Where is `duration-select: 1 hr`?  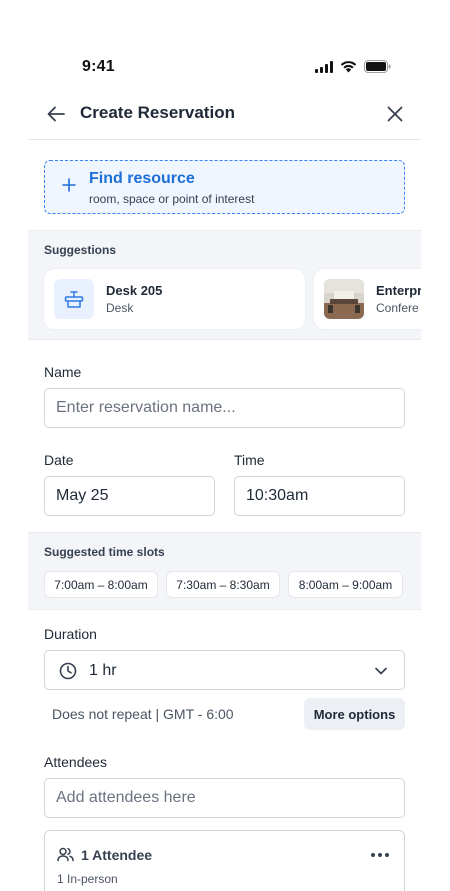
duration-select: 1 hr is located at coordinates (224, 670).